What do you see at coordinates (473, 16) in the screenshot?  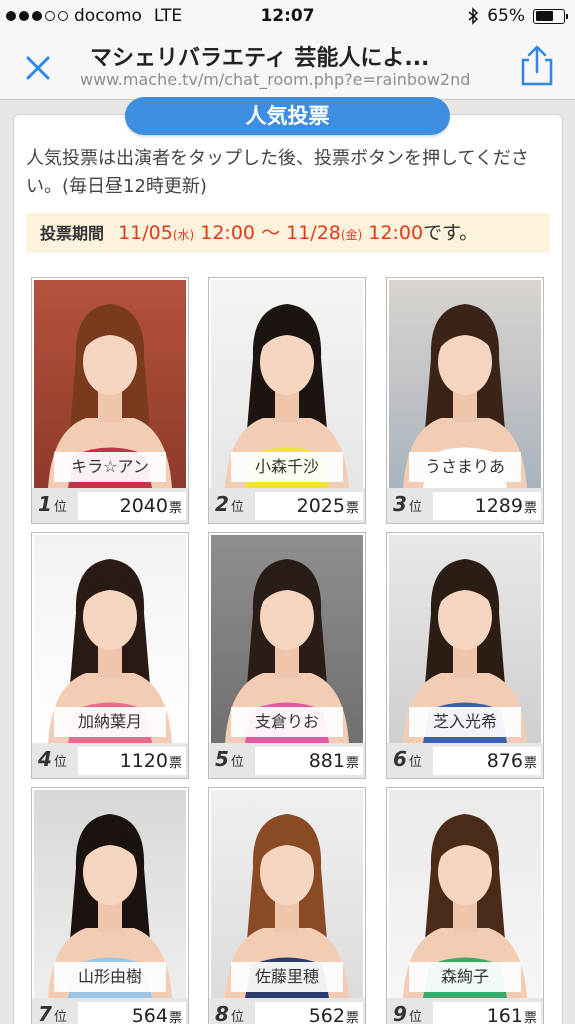 I see `bluetooth-icon` at bounding box center [473, 16].